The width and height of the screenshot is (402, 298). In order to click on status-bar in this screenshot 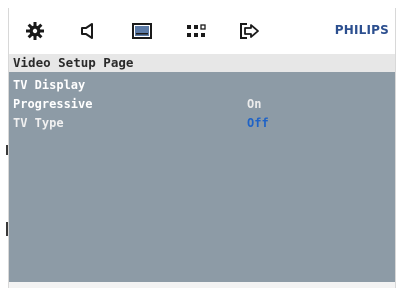, I will do `click(202, 285)`.